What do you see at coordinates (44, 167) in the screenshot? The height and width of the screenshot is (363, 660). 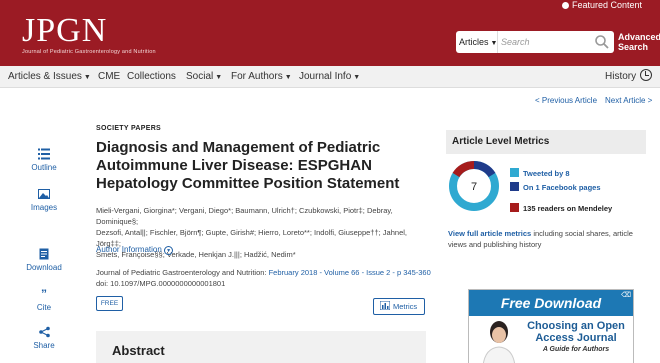 I see `sidebar-item-label: Outline` at bounding box center [44, 167].